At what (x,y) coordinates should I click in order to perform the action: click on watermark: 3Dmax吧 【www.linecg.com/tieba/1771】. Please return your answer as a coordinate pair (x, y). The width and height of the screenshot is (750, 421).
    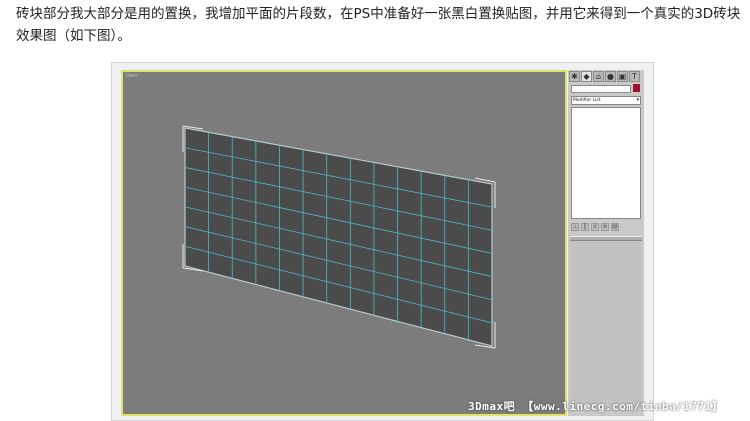
    Looking at the image, I should click on (596, 406).